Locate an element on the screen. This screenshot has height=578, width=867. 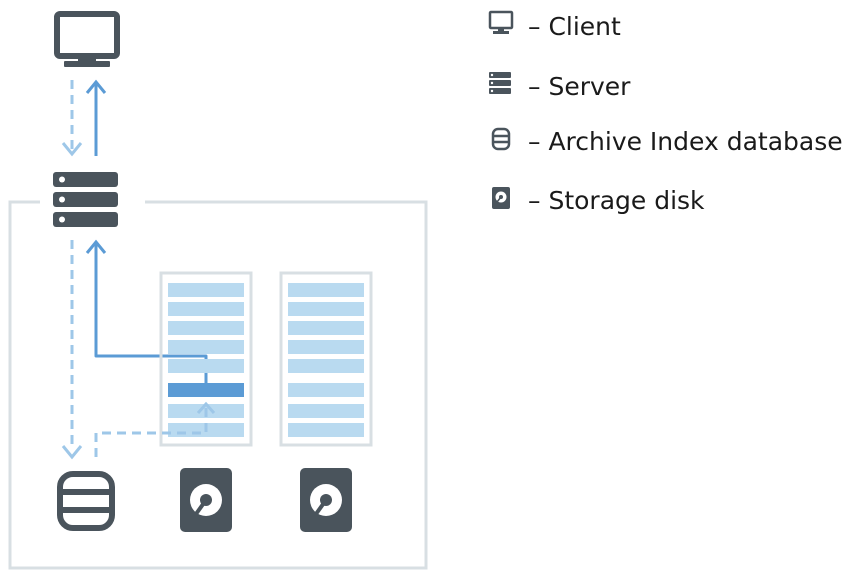
highlighted-slot is located at coordinates (206, 390).